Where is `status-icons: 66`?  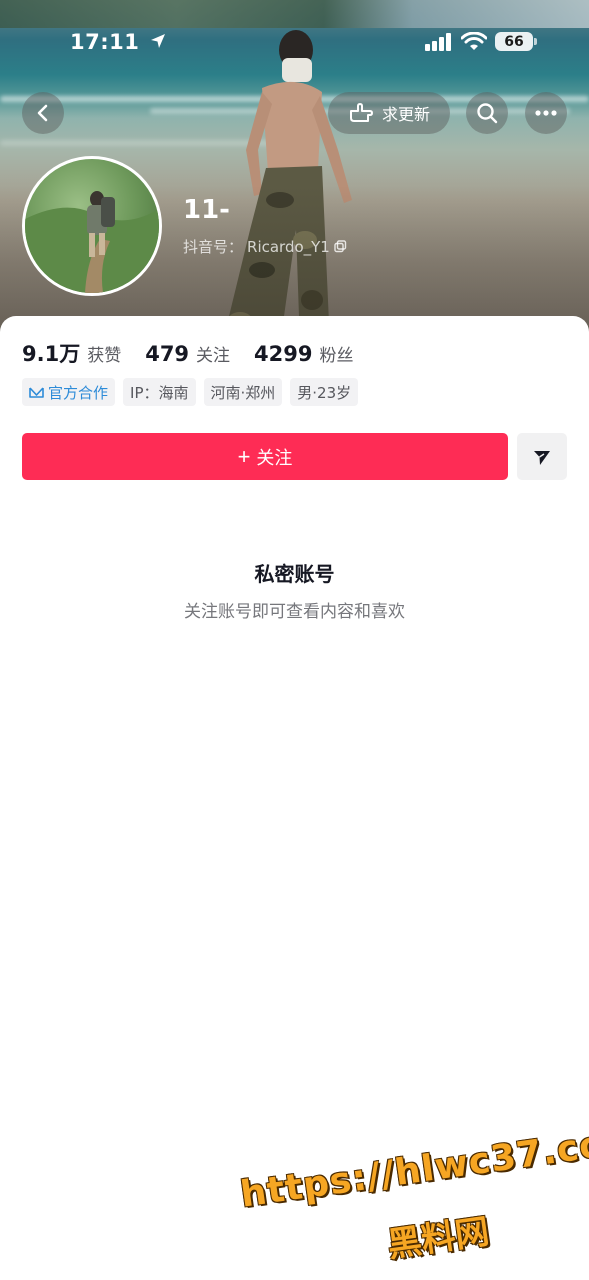
status-icons: 66 is located at coordinates (481, 41).